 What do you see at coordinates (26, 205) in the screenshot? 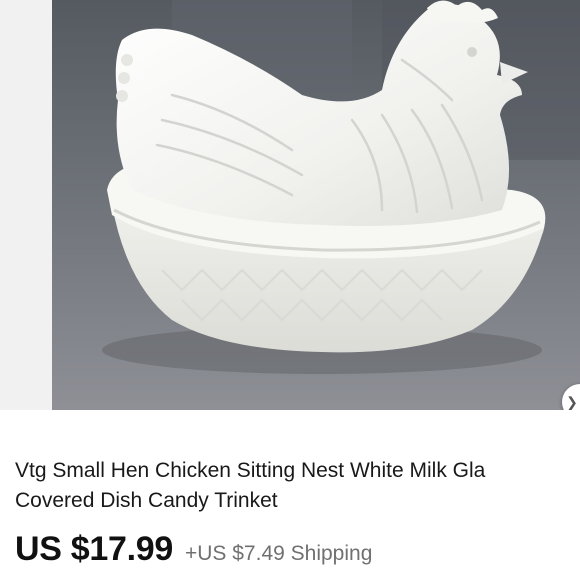
I see `previous-card-edge` at bounding box center [26, 205].